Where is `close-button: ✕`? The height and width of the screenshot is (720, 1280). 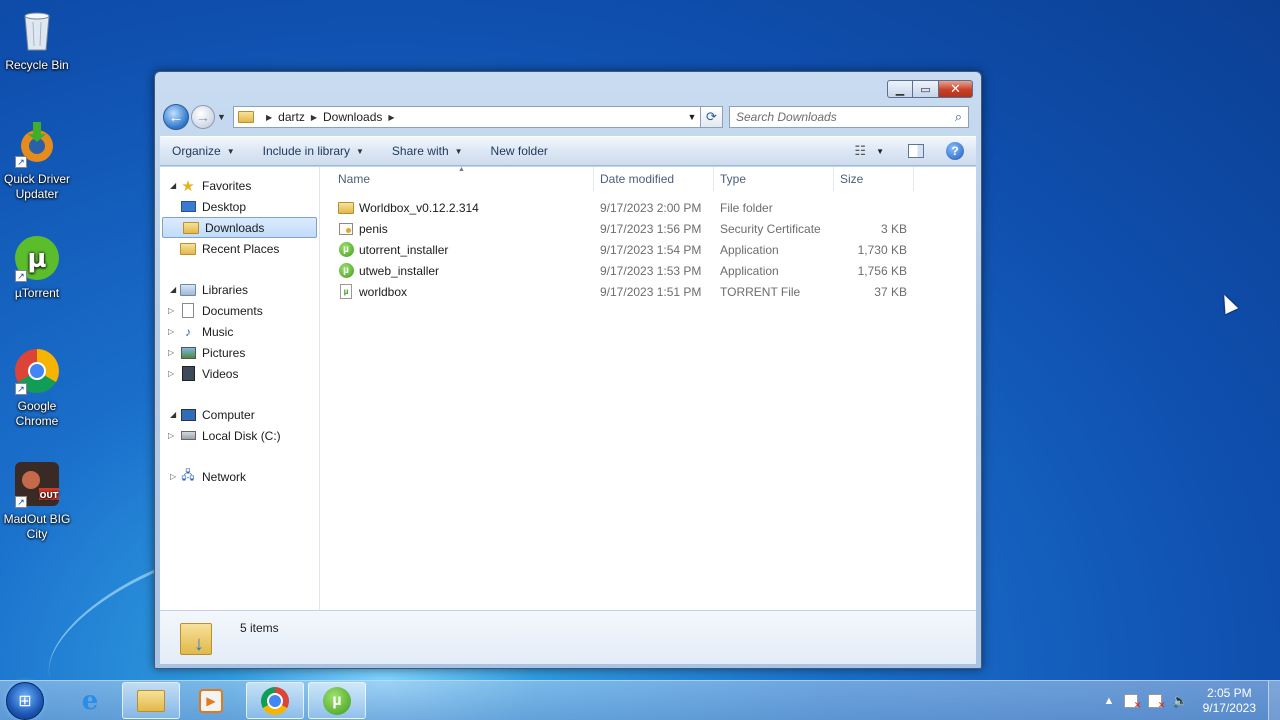
close-button: ✕ is located at coordinates (956, 89).